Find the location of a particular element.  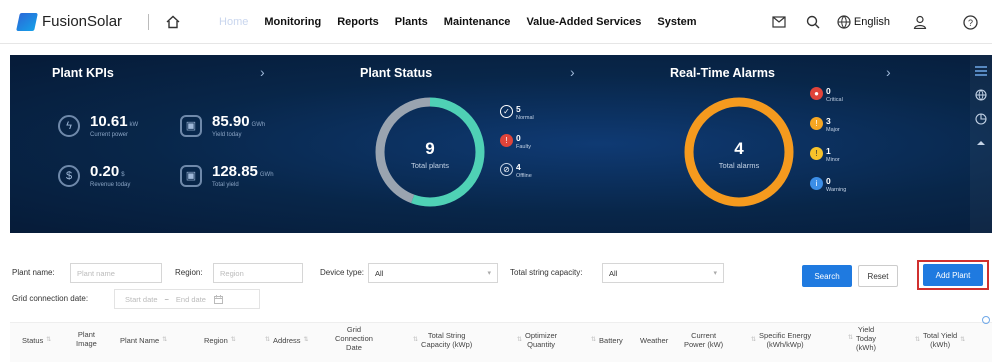

region-input: Region is located at coordinates (258, 273).